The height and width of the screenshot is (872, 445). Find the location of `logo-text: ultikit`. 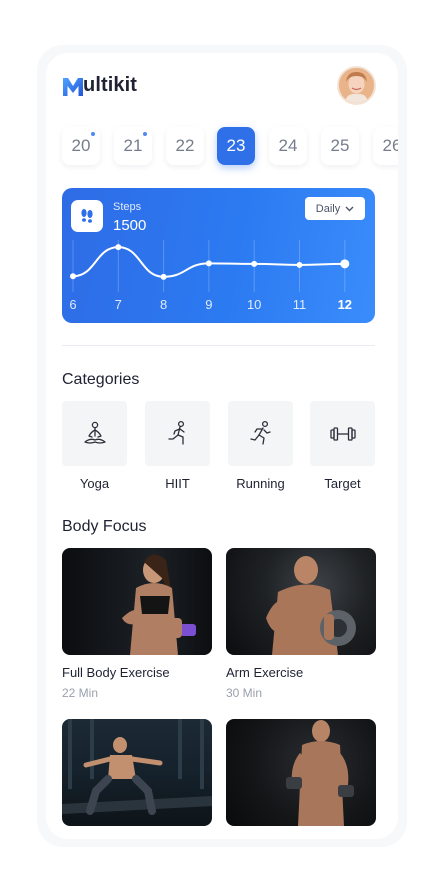

logo-text: ultikit is located at coordinates (110, 85).